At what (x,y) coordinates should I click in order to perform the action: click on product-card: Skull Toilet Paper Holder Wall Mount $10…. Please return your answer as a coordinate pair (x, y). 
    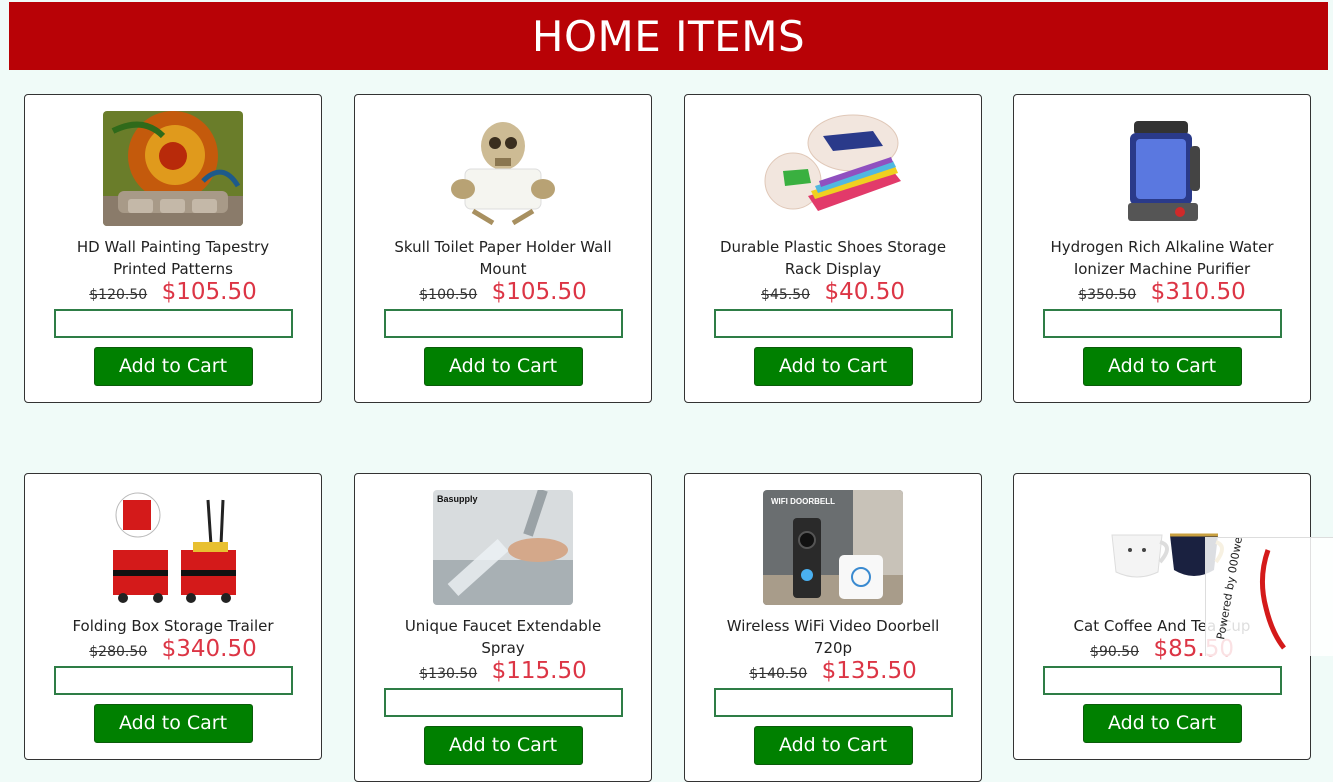
    Looking at the image, I should click on (503, 248).